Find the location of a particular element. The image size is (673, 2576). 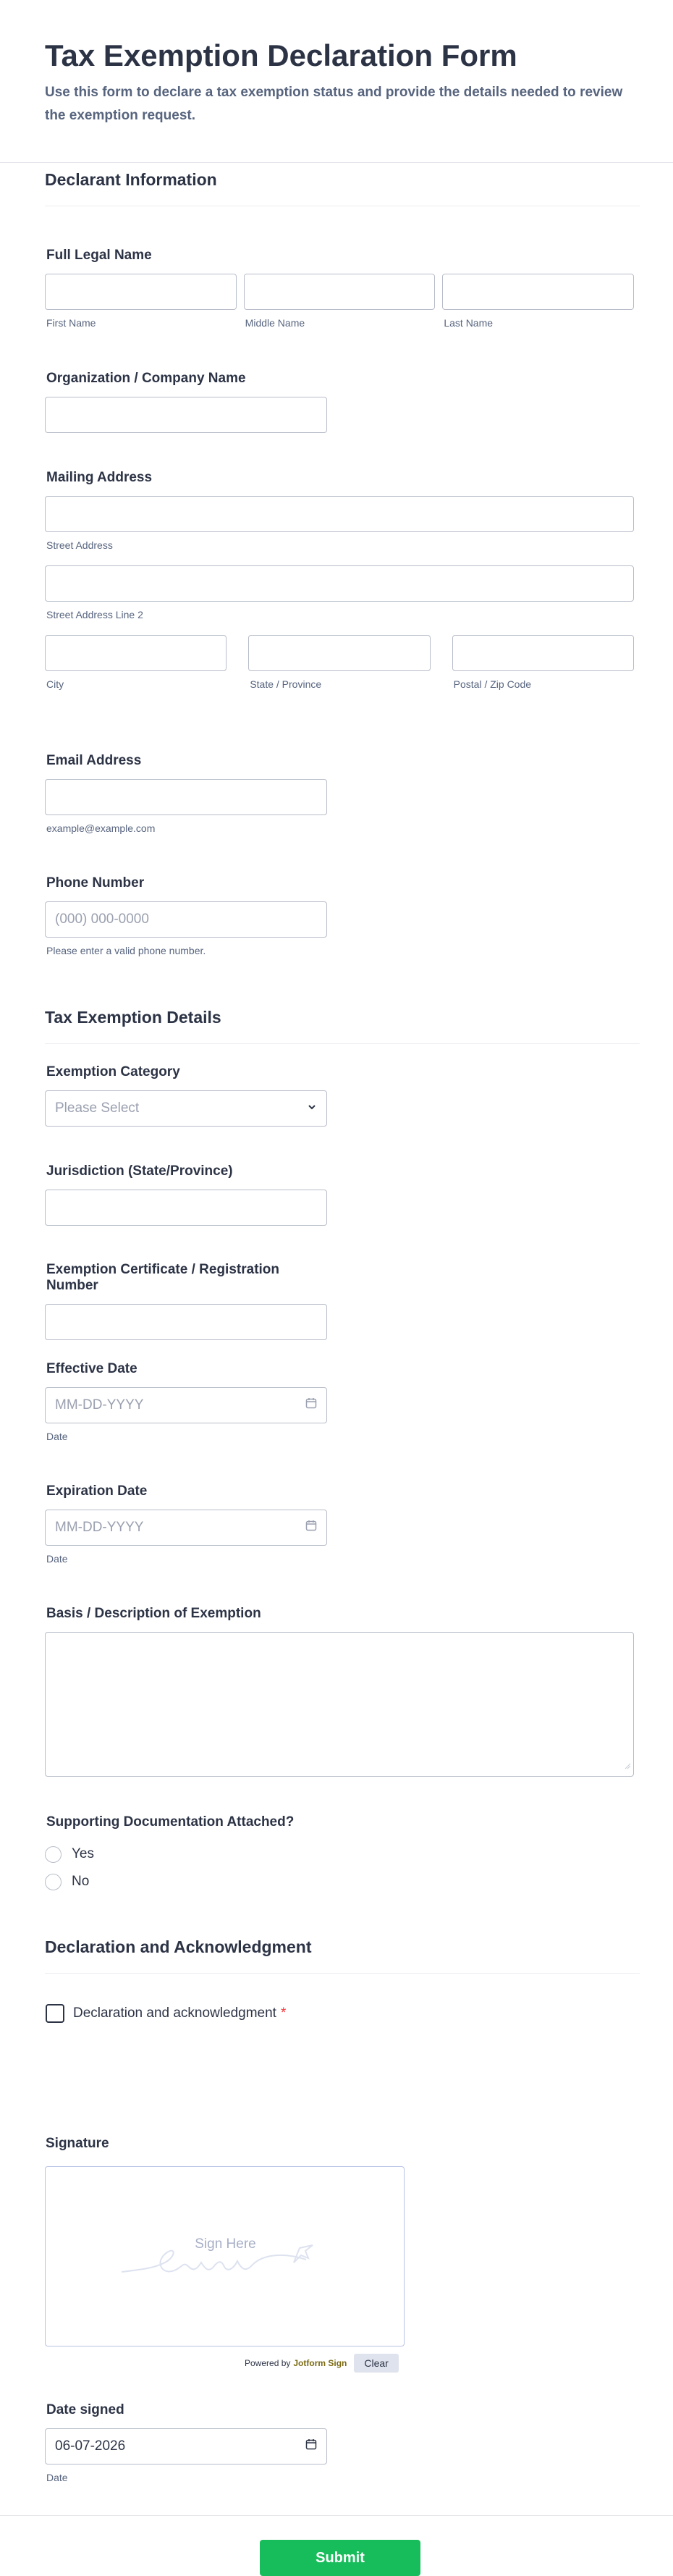

first-name-input is located at coordinates (141, 292).